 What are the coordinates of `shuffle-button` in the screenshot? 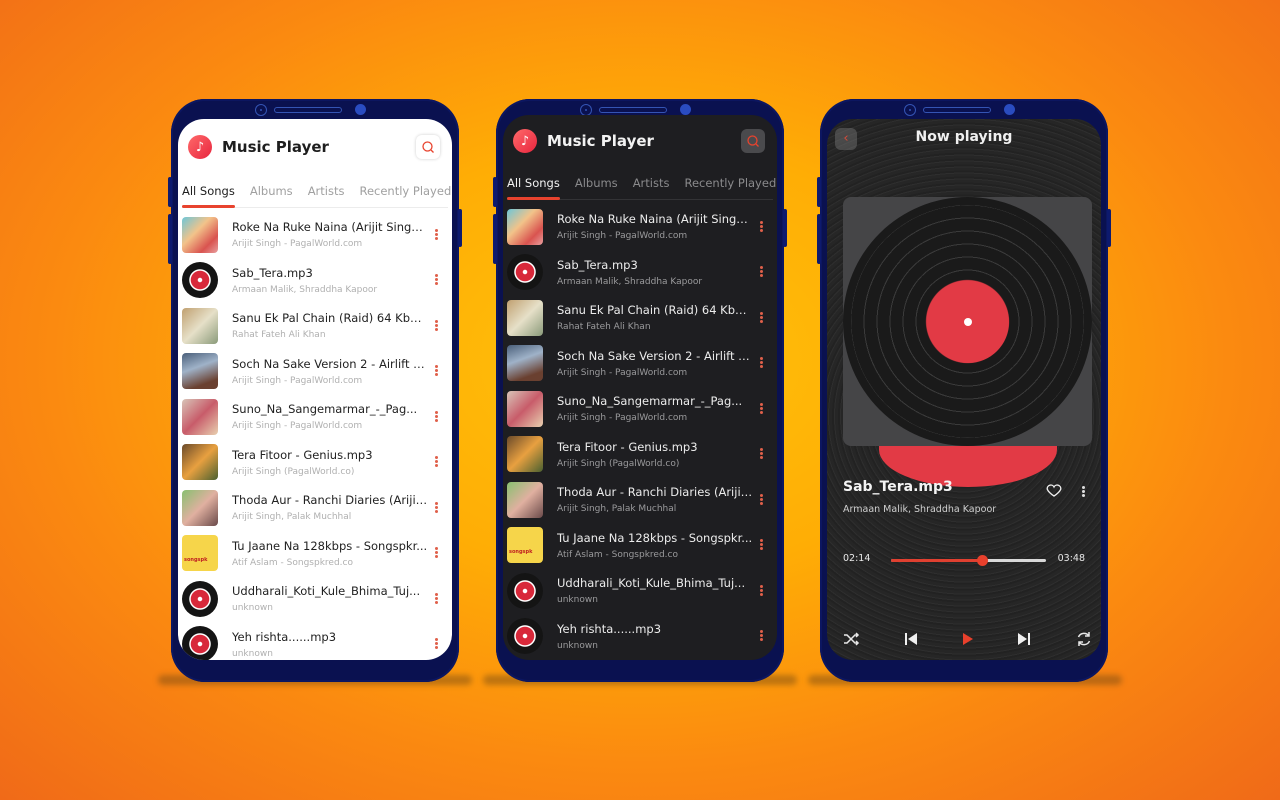 It's located at (851, 639).